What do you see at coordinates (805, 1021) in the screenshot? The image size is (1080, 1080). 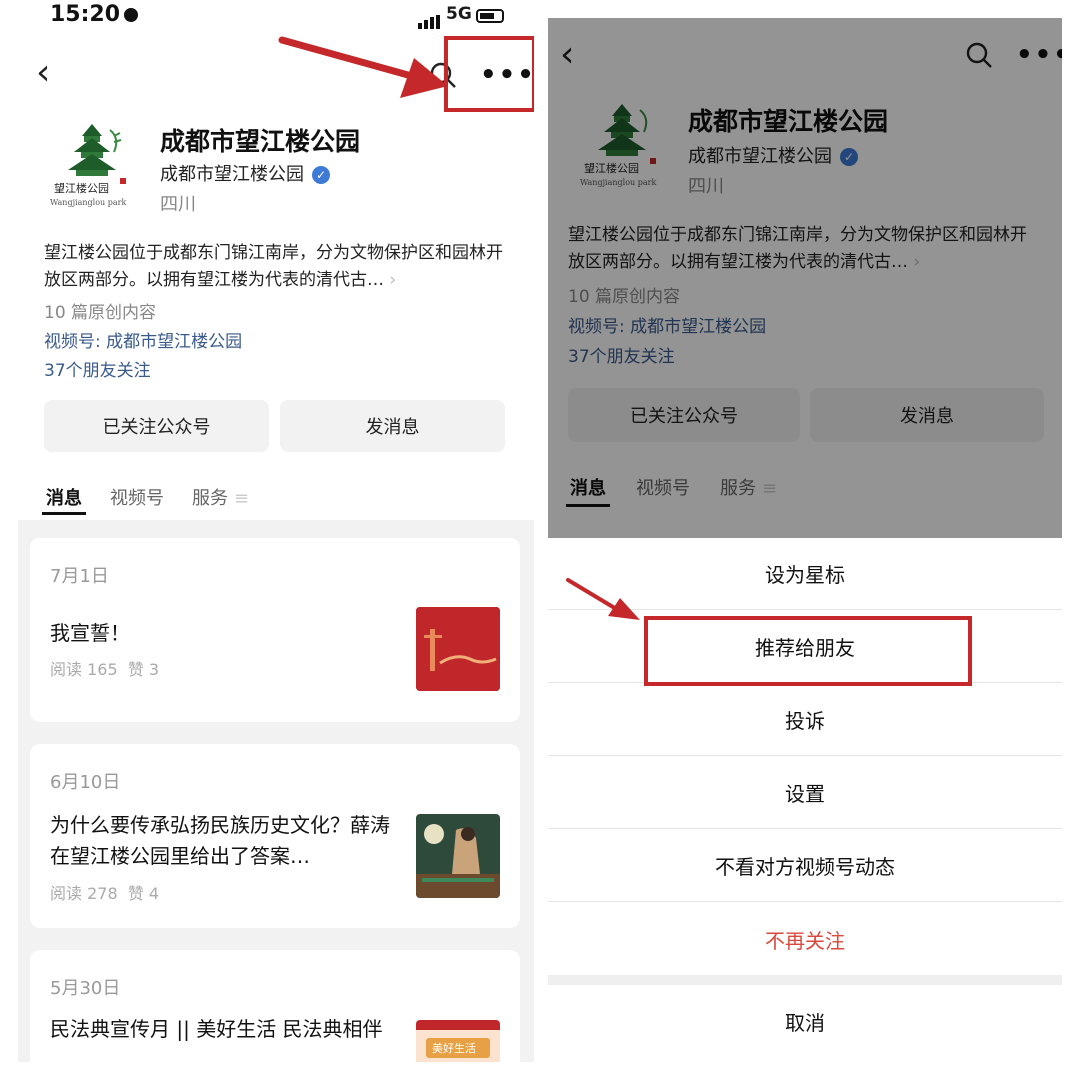 I see `menu-cancel: 取消` at bounding box center [805, 1021].